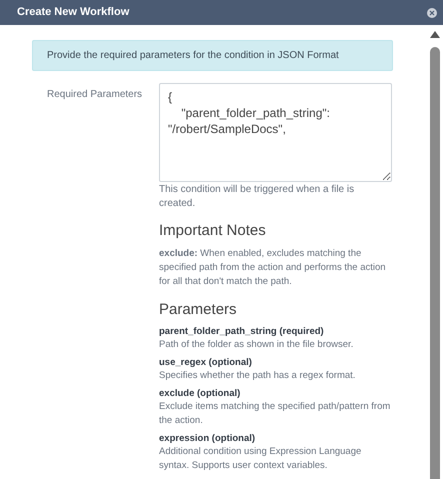  What do you see at coordinates (206, 362) in the screenshot?
I see `parameter-name: use_regex (optional)` at bounding box center [206, 362].